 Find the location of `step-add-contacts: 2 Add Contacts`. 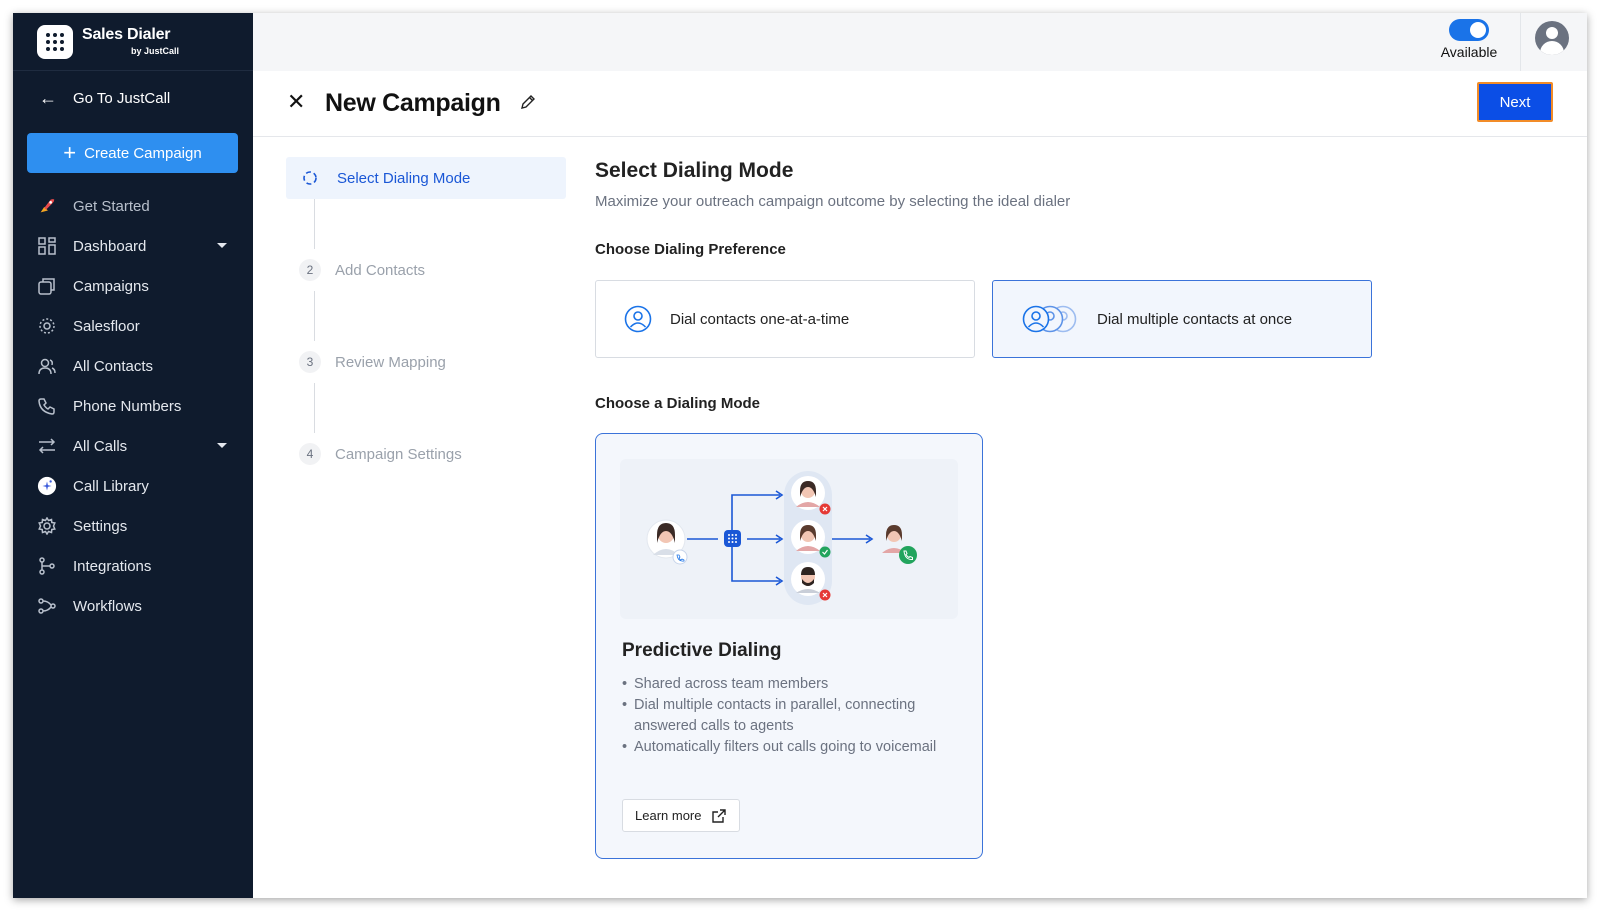

step-add-contacts: 2 Add Contacts is located at coordinates (426, 270).